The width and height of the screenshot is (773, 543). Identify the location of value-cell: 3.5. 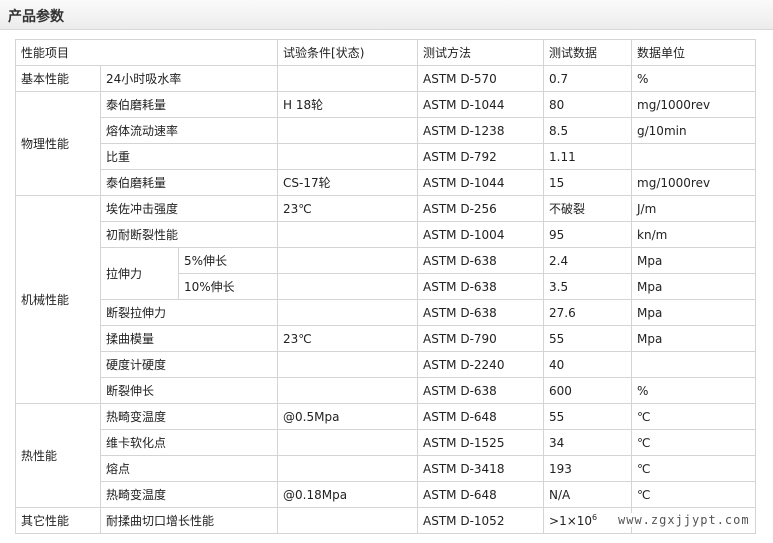
(588, 286).